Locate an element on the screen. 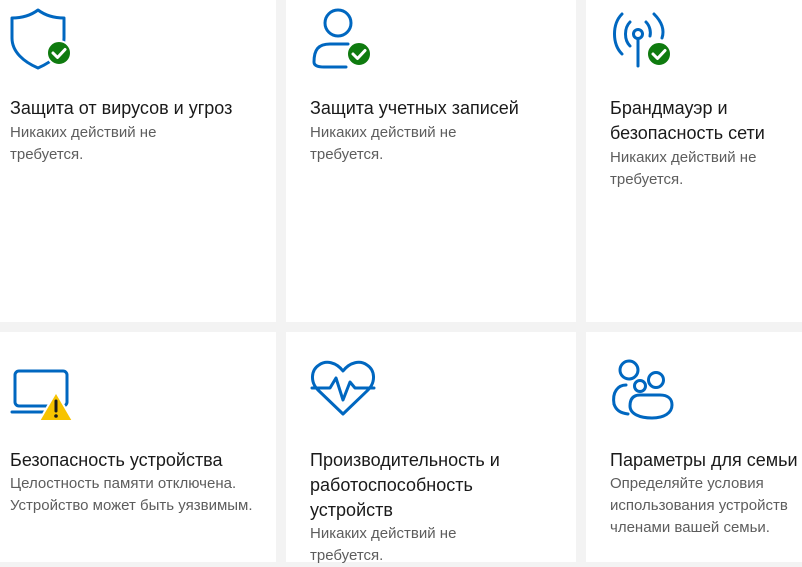 This screenshot has width=802, height=567. laptop-warning-icon is located at coordinates (42, 395).